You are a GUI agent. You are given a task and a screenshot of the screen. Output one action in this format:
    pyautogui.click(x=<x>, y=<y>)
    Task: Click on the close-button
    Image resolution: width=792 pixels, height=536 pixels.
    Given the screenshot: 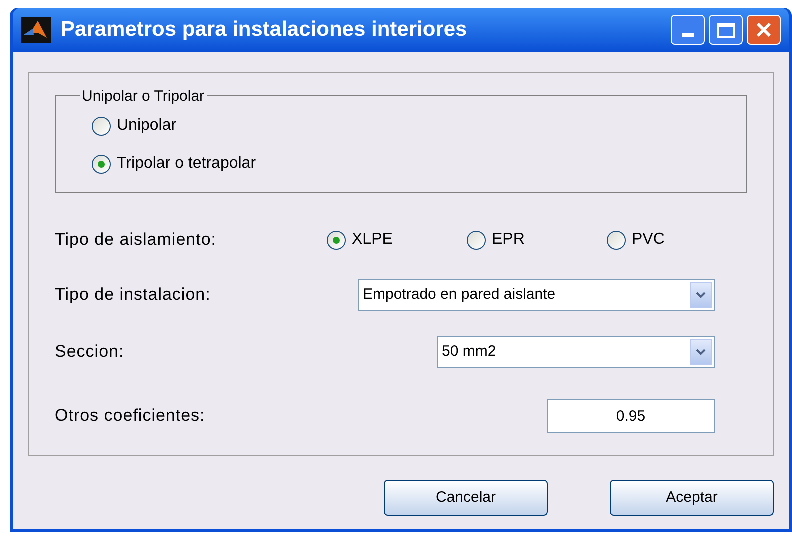 What is the action you would take?
    pyautogui.click(x=764, y=30)
    